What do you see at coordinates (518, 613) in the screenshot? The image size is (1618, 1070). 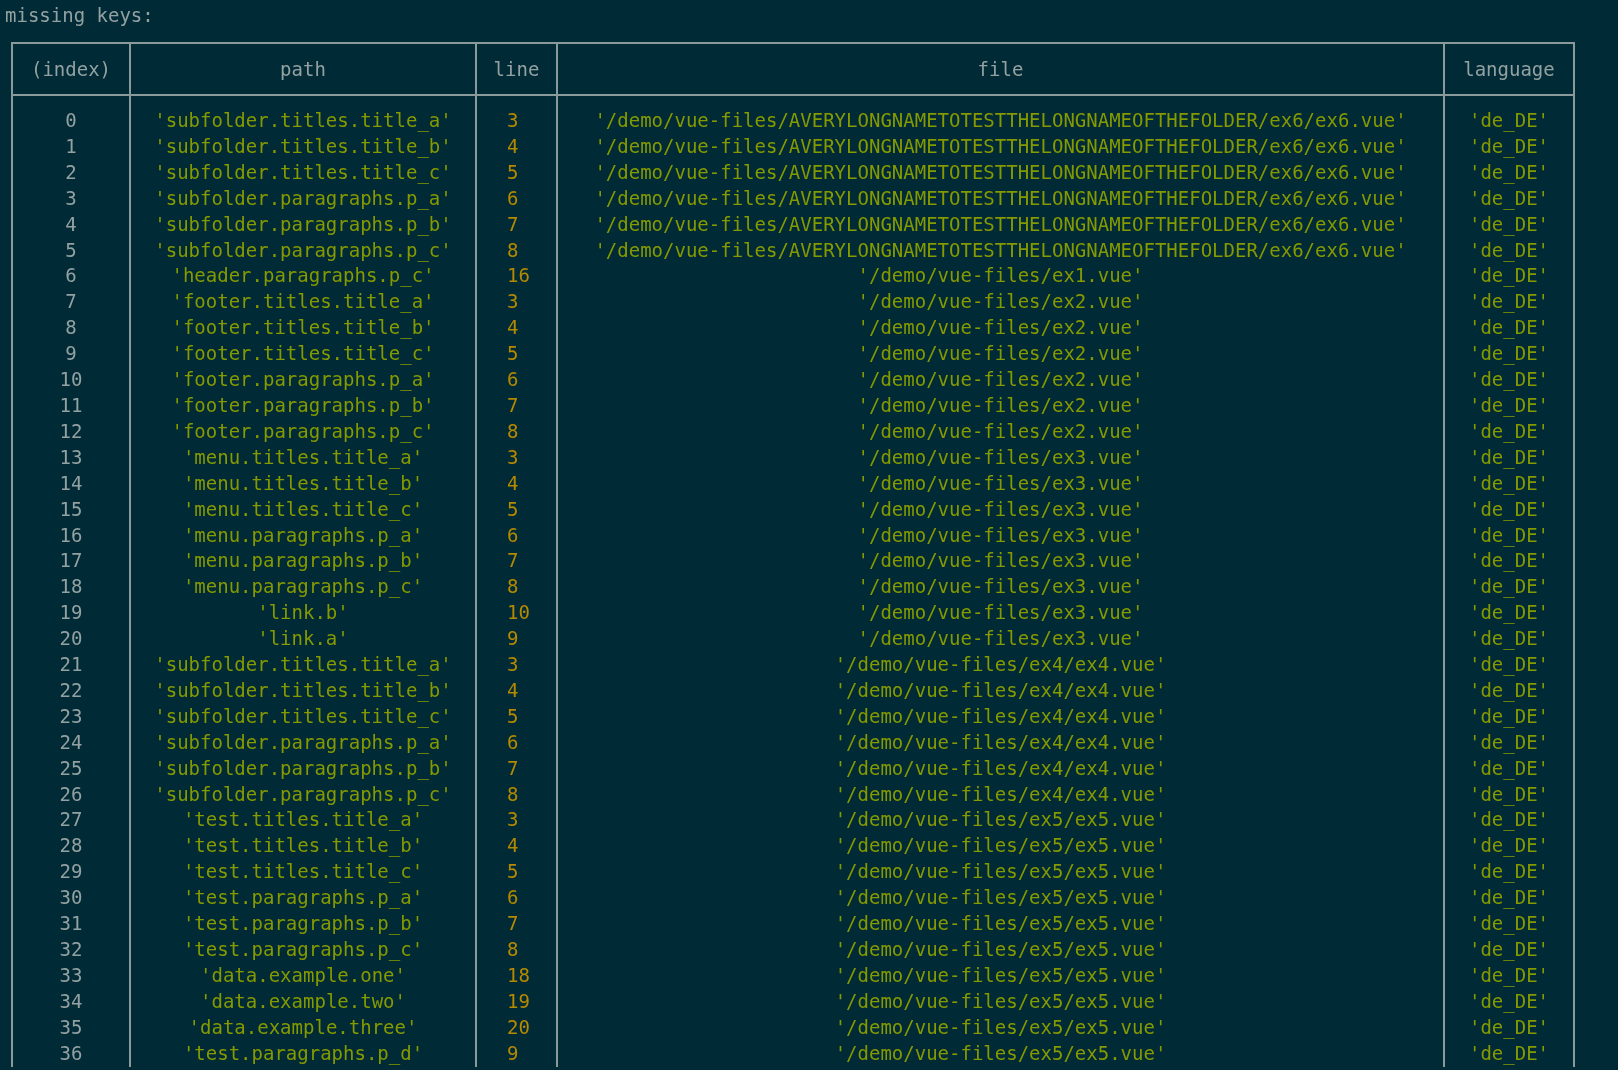 I see `table-cell-text: 10` at bounding box center [518, 613].